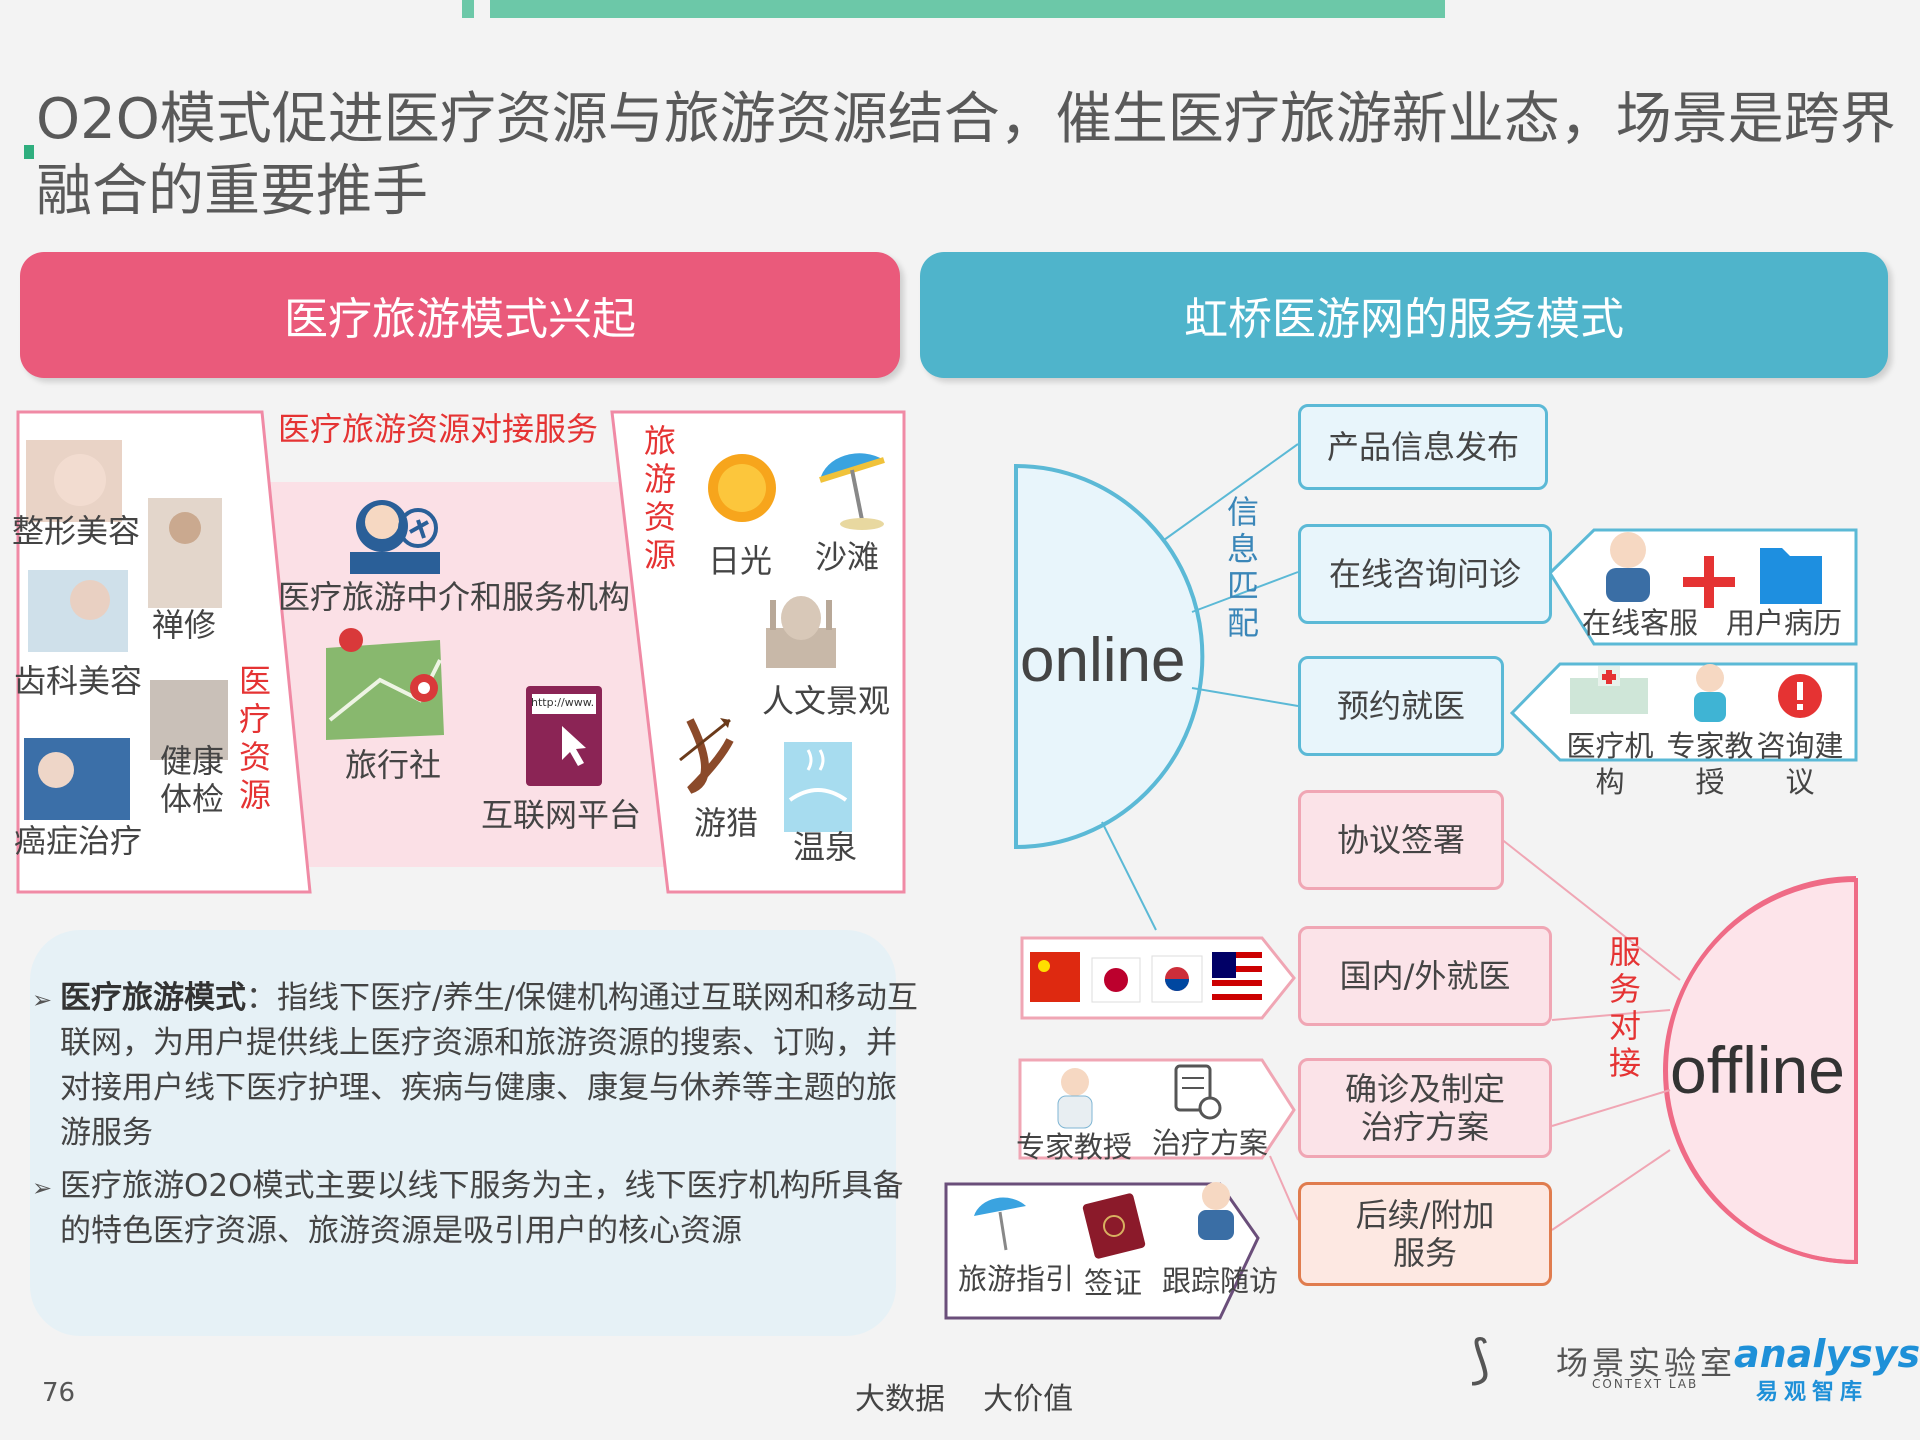 Image resolution: width=1920 pixels, height=1440 pixels. What do you see at coordinates (76, 531) in the screenshot?
I see `medical-item-plastic-surgery: 整形美容` at bounding box center [76, 531].